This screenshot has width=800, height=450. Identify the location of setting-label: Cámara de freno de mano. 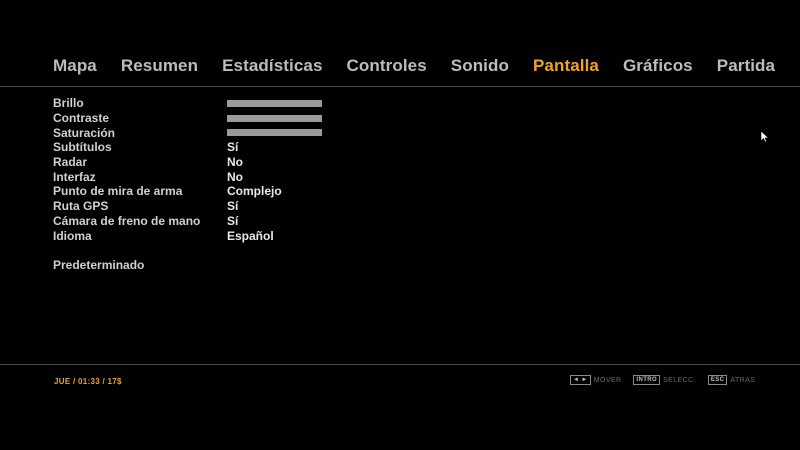
(127, 220).